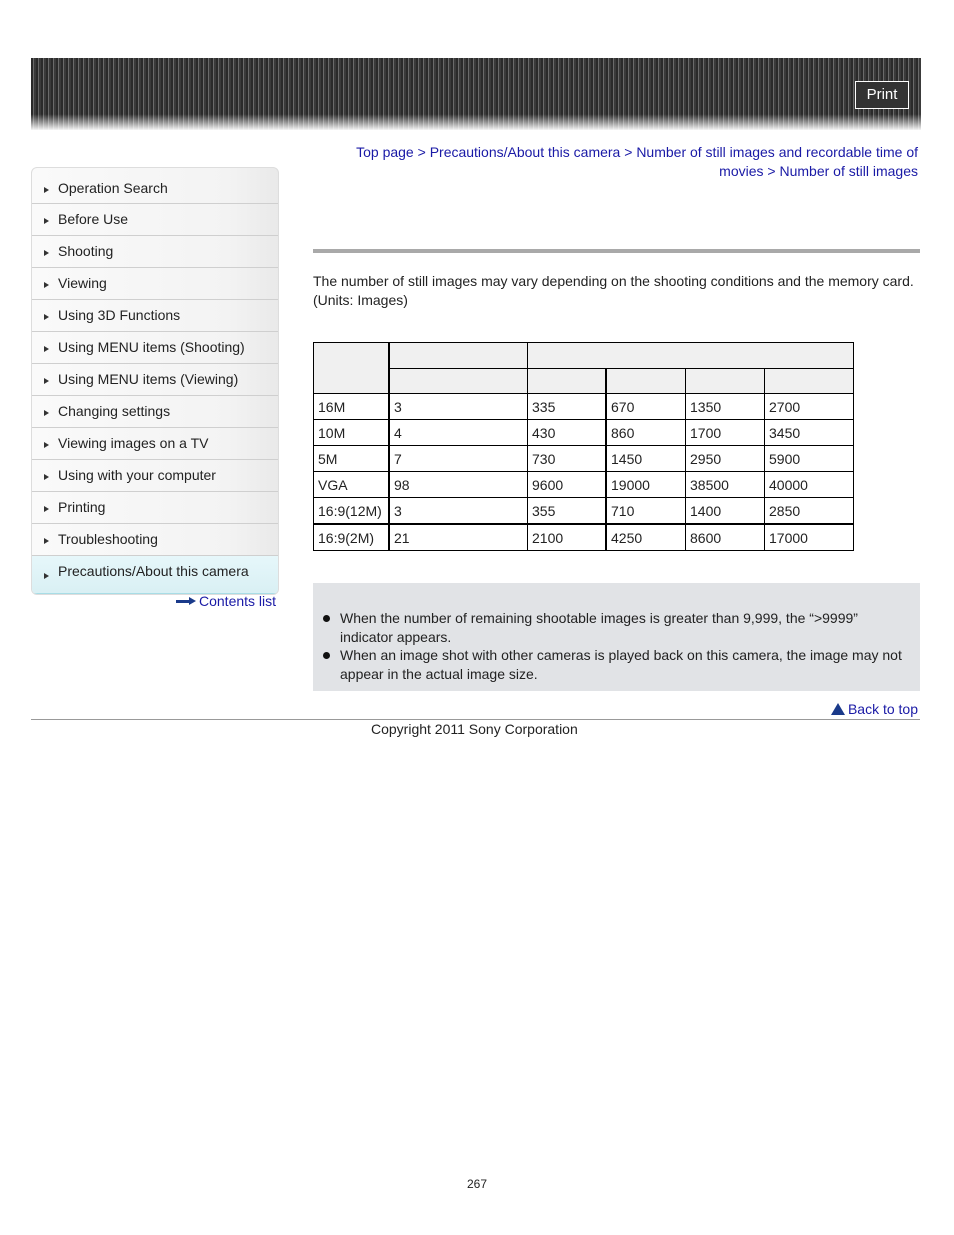  Describe the element at coordinates (82, 507) in the screenshot. I see `sidebar-item-label: Printing` at that location.